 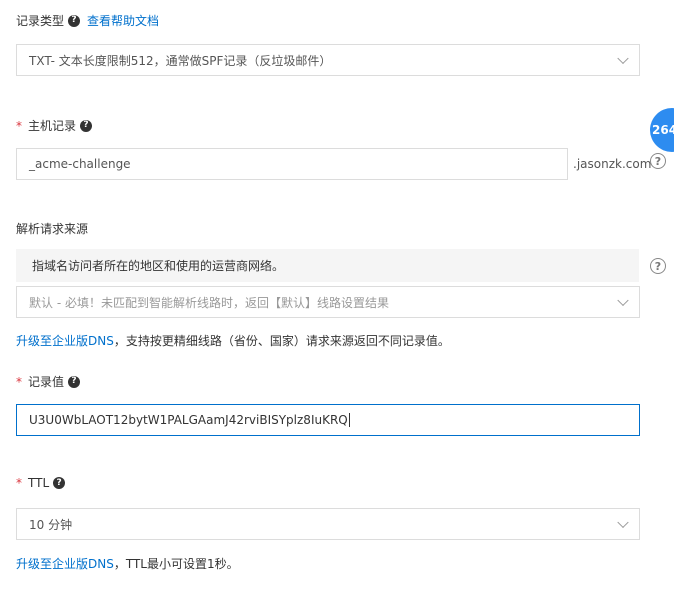 I want to click on domain-suffix: .jasonzk.com, so click(x=612, y=164).